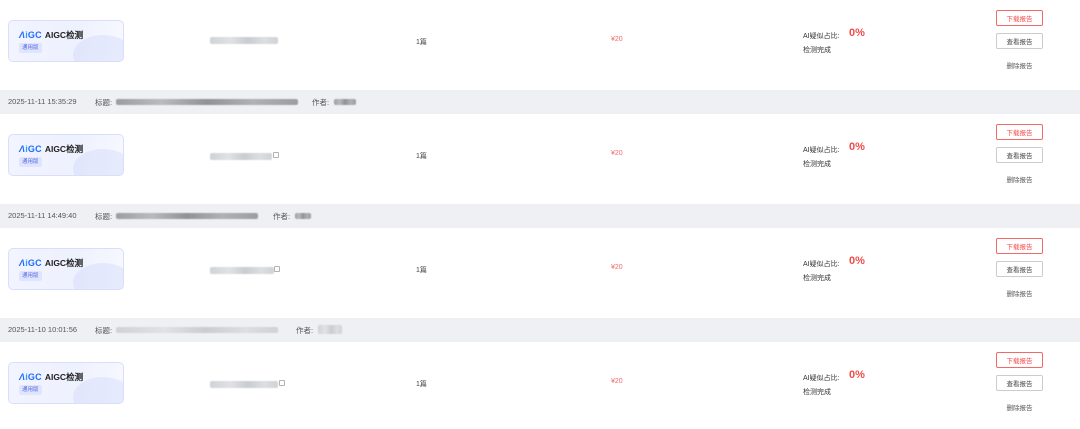 Image resolution: width=1080 pixels, height=429 pixels. What do you see at coordinates (540, 102) in the screenshot?
I see `order-header: 2025-11-11 15:35:29 标题: 作者:` at bounding box center [540, 102].